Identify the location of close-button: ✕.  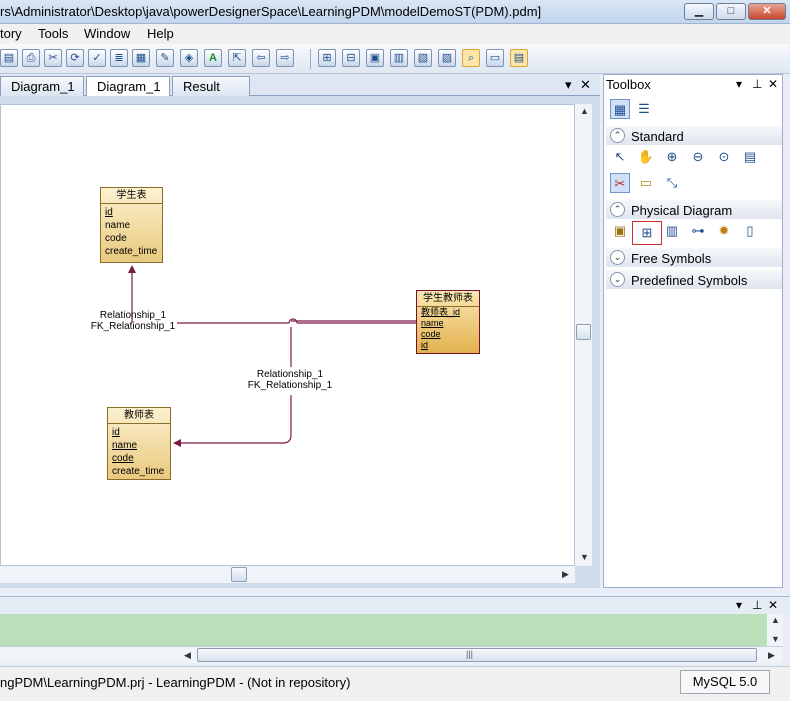
(767, 11).